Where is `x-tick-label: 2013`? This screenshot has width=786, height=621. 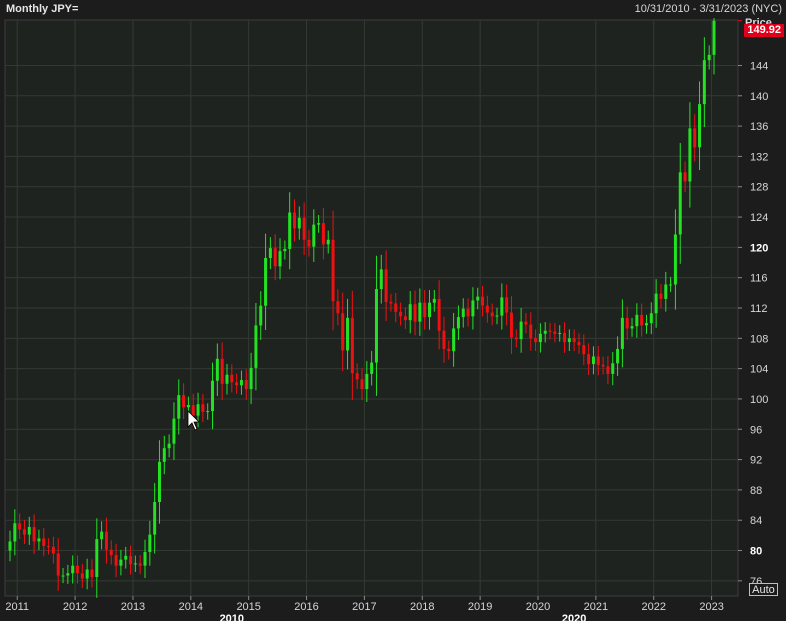 x-tick-label: 2013 is located at coordinates (133, 607).